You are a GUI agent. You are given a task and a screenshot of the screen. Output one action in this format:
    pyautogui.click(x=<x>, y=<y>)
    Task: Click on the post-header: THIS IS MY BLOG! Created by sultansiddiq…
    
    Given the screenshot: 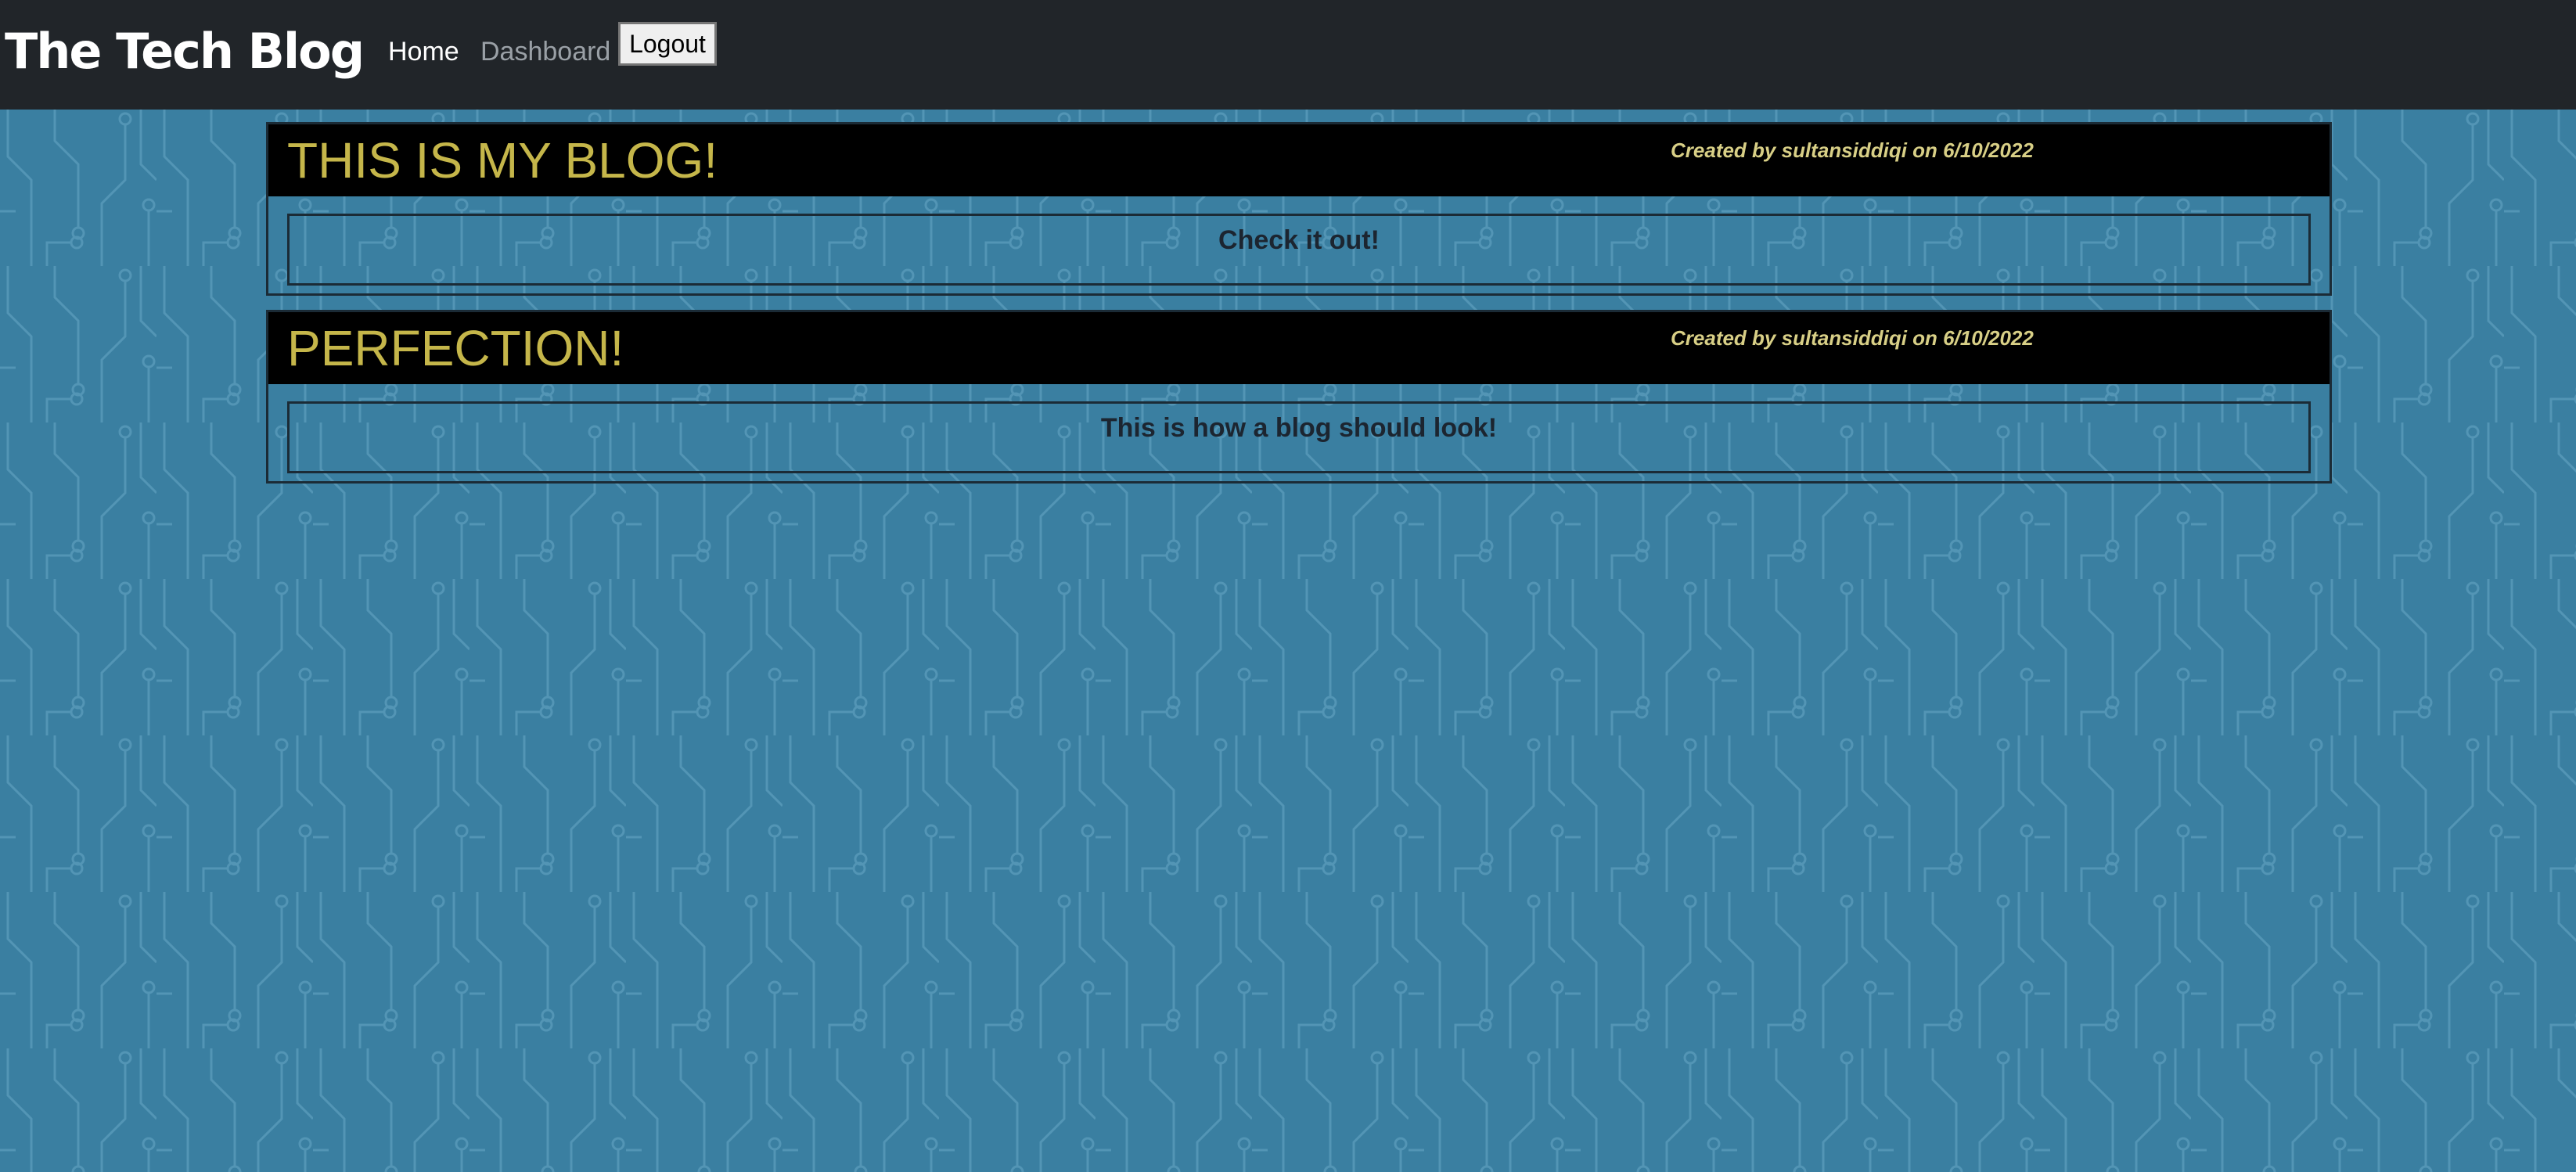 What is the action you would take?
    pyautogui.click(x=1299, y=160)
    